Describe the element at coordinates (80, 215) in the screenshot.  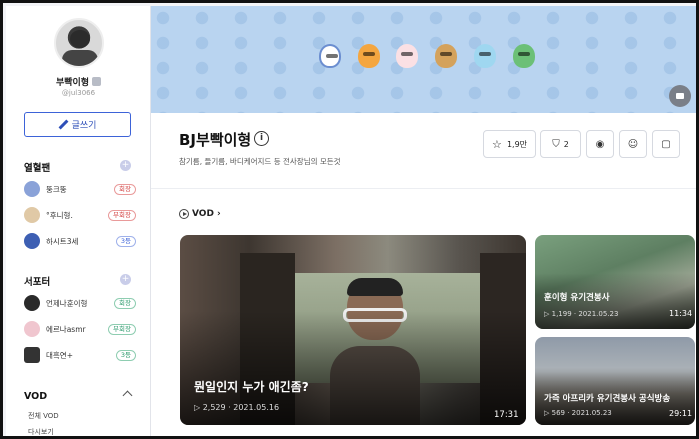
I see `fan-row: °후니형. 부회장` at that location.